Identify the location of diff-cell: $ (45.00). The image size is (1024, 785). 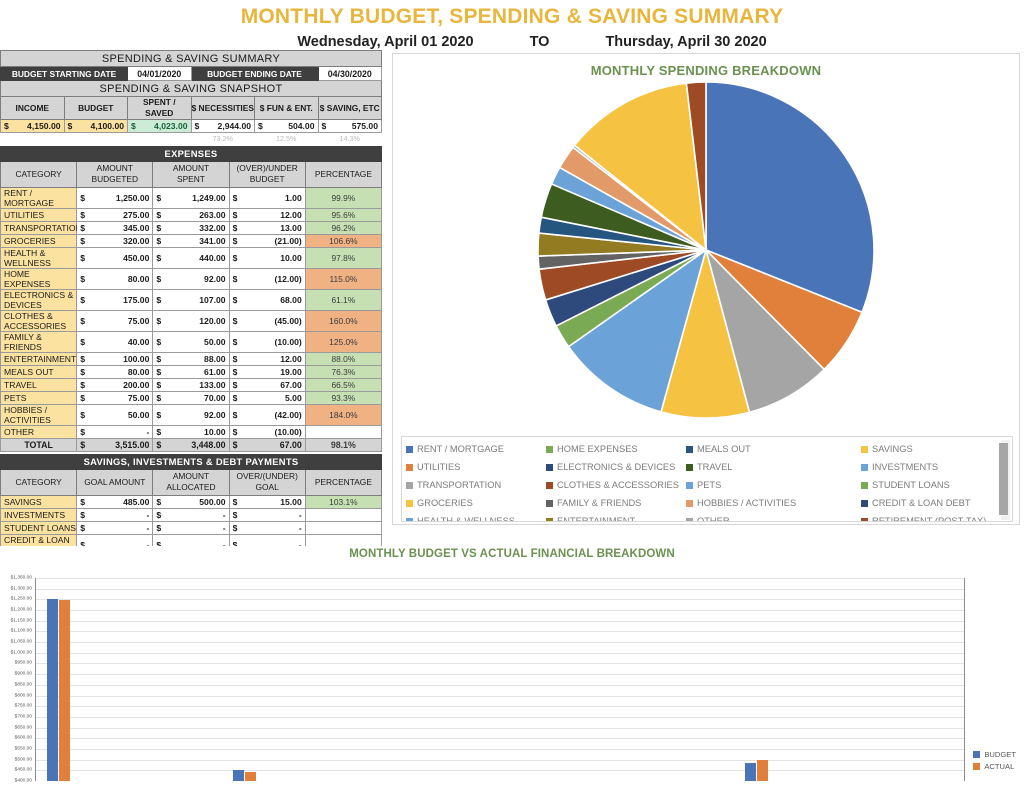
(267, 320).